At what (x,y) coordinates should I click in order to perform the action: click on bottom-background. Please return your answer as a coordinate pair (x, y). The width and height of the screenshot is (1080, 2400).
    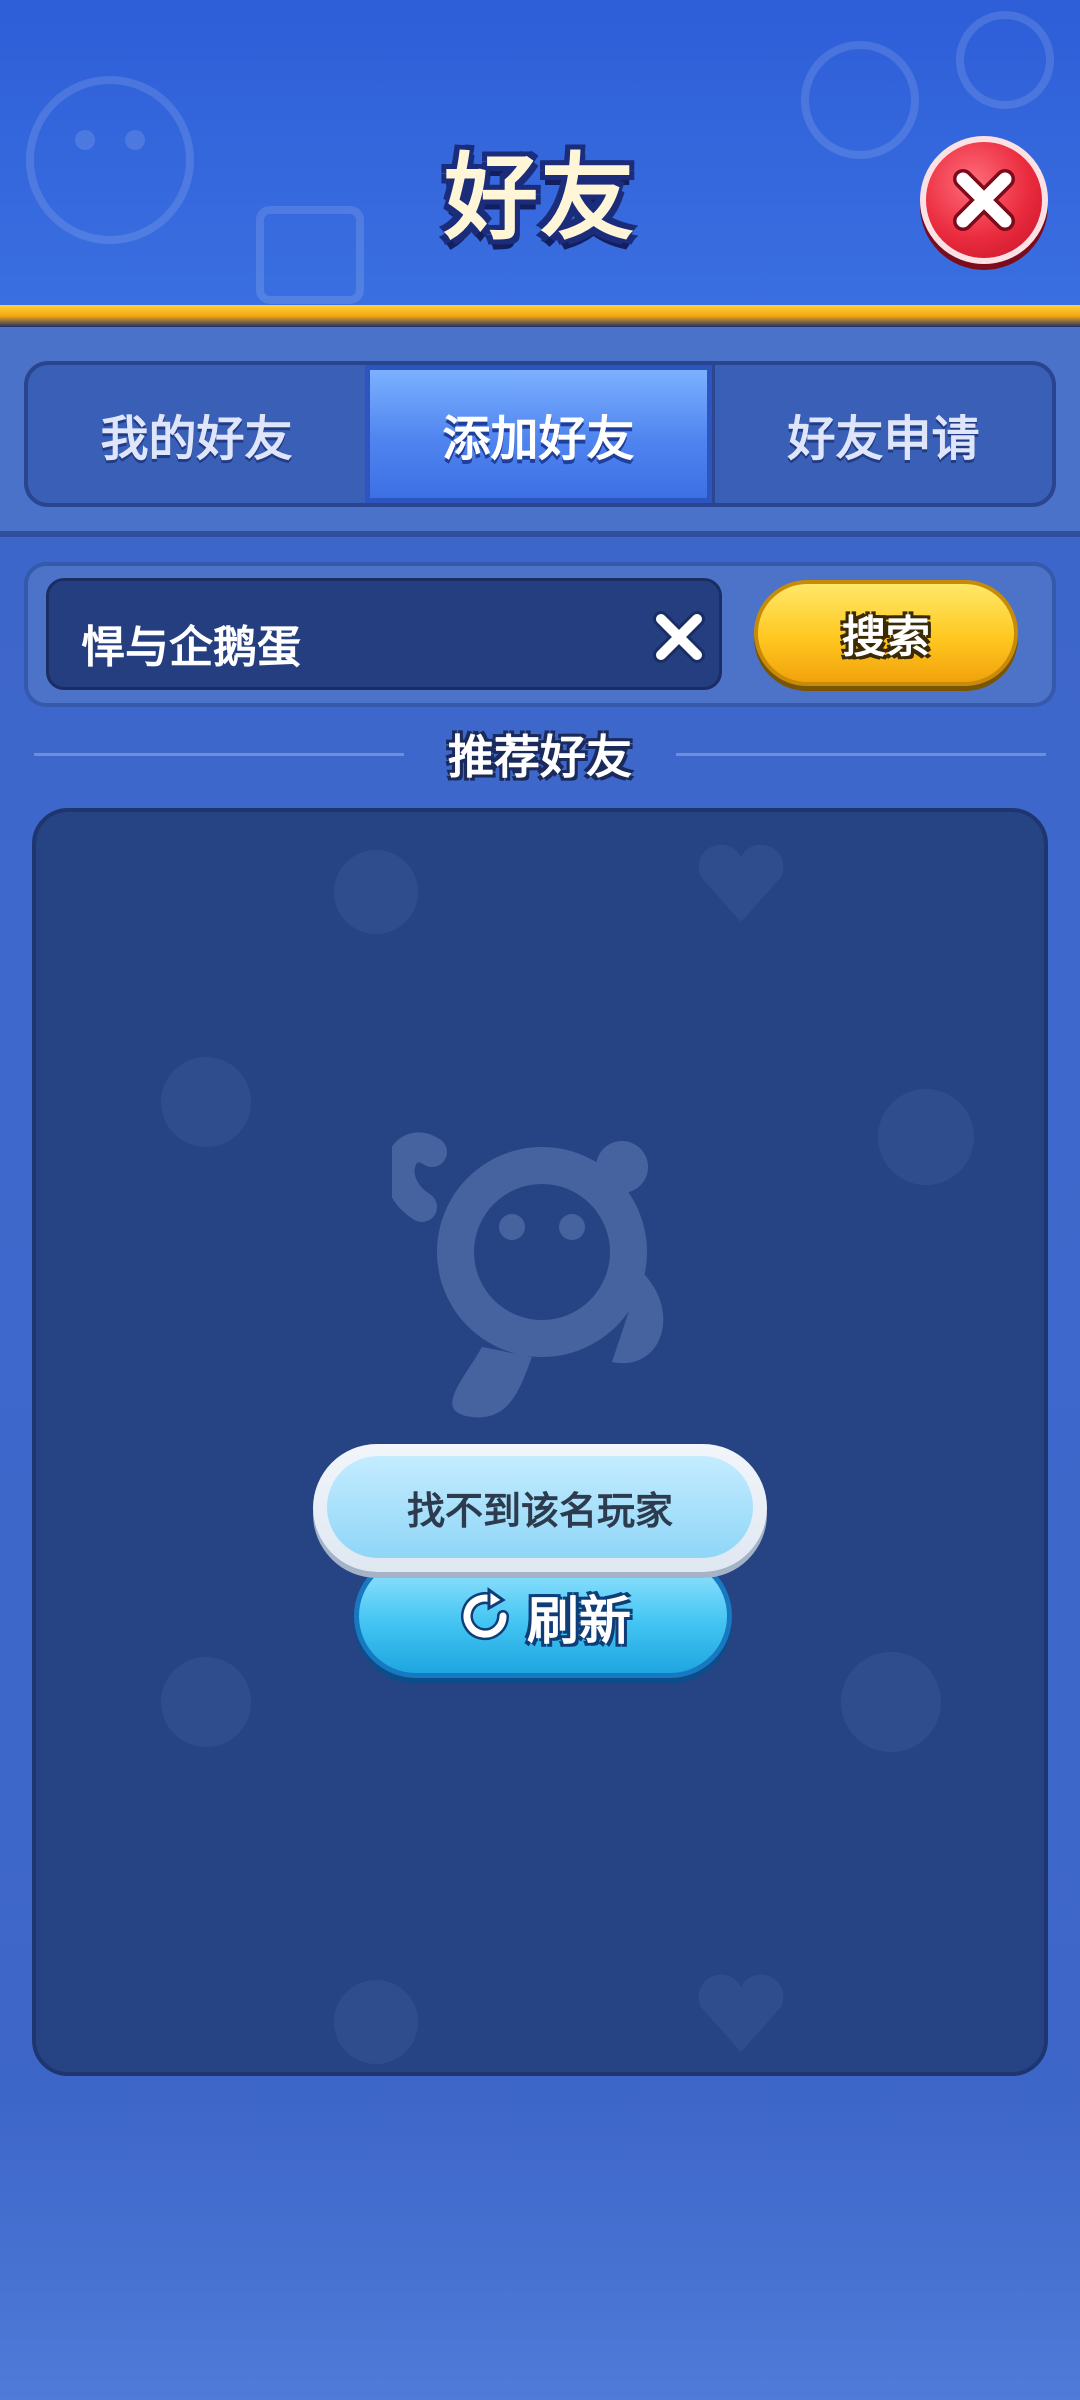
    Looking at the image, I should click on (540, 2250).